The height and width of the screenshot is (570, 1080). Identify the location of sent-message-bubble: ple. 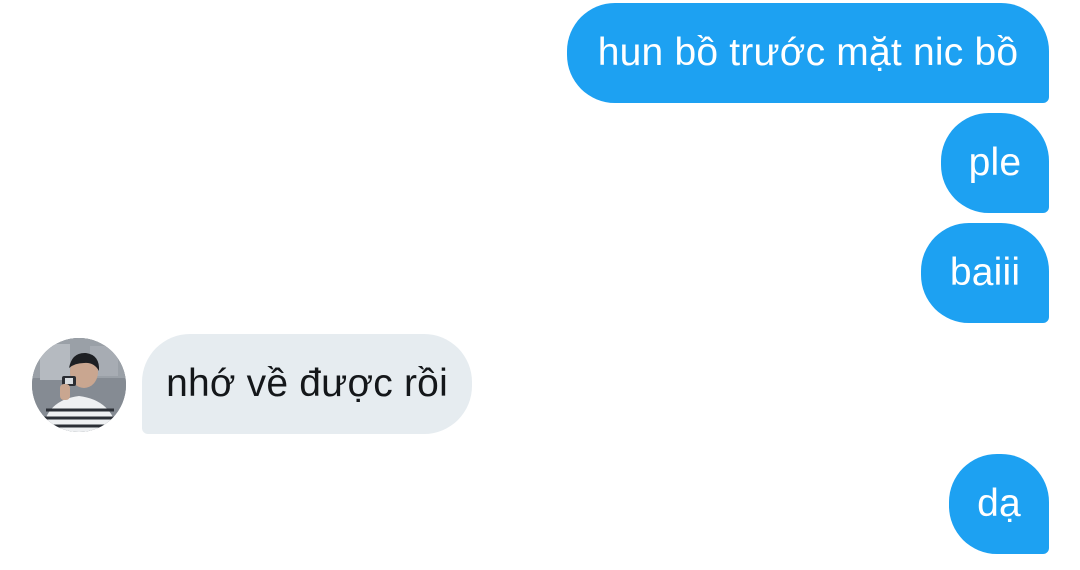
(995, 163).